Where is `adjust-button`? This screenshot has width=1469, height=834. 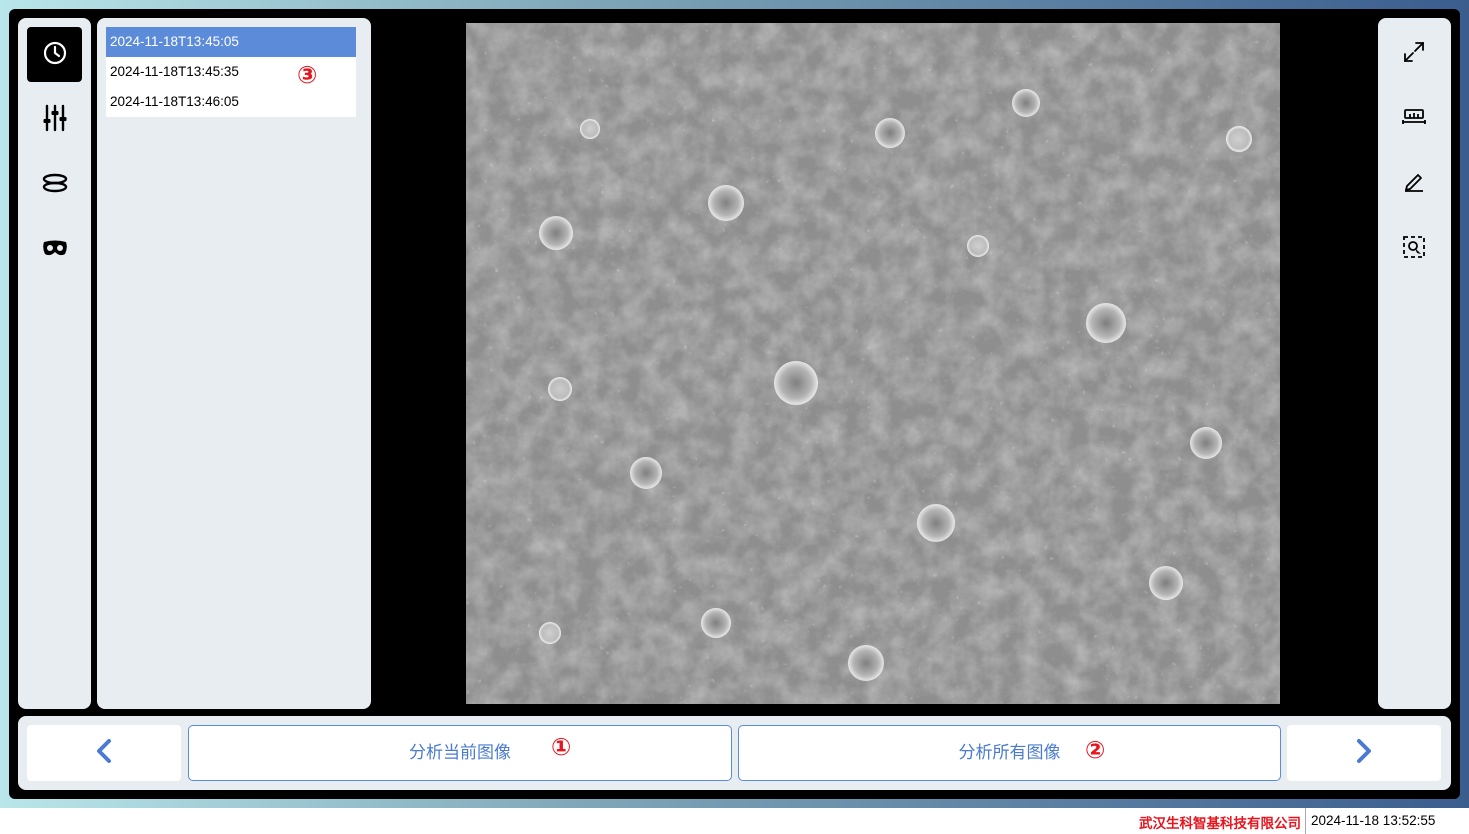 adjust-button is located at coordinates (54, 119).